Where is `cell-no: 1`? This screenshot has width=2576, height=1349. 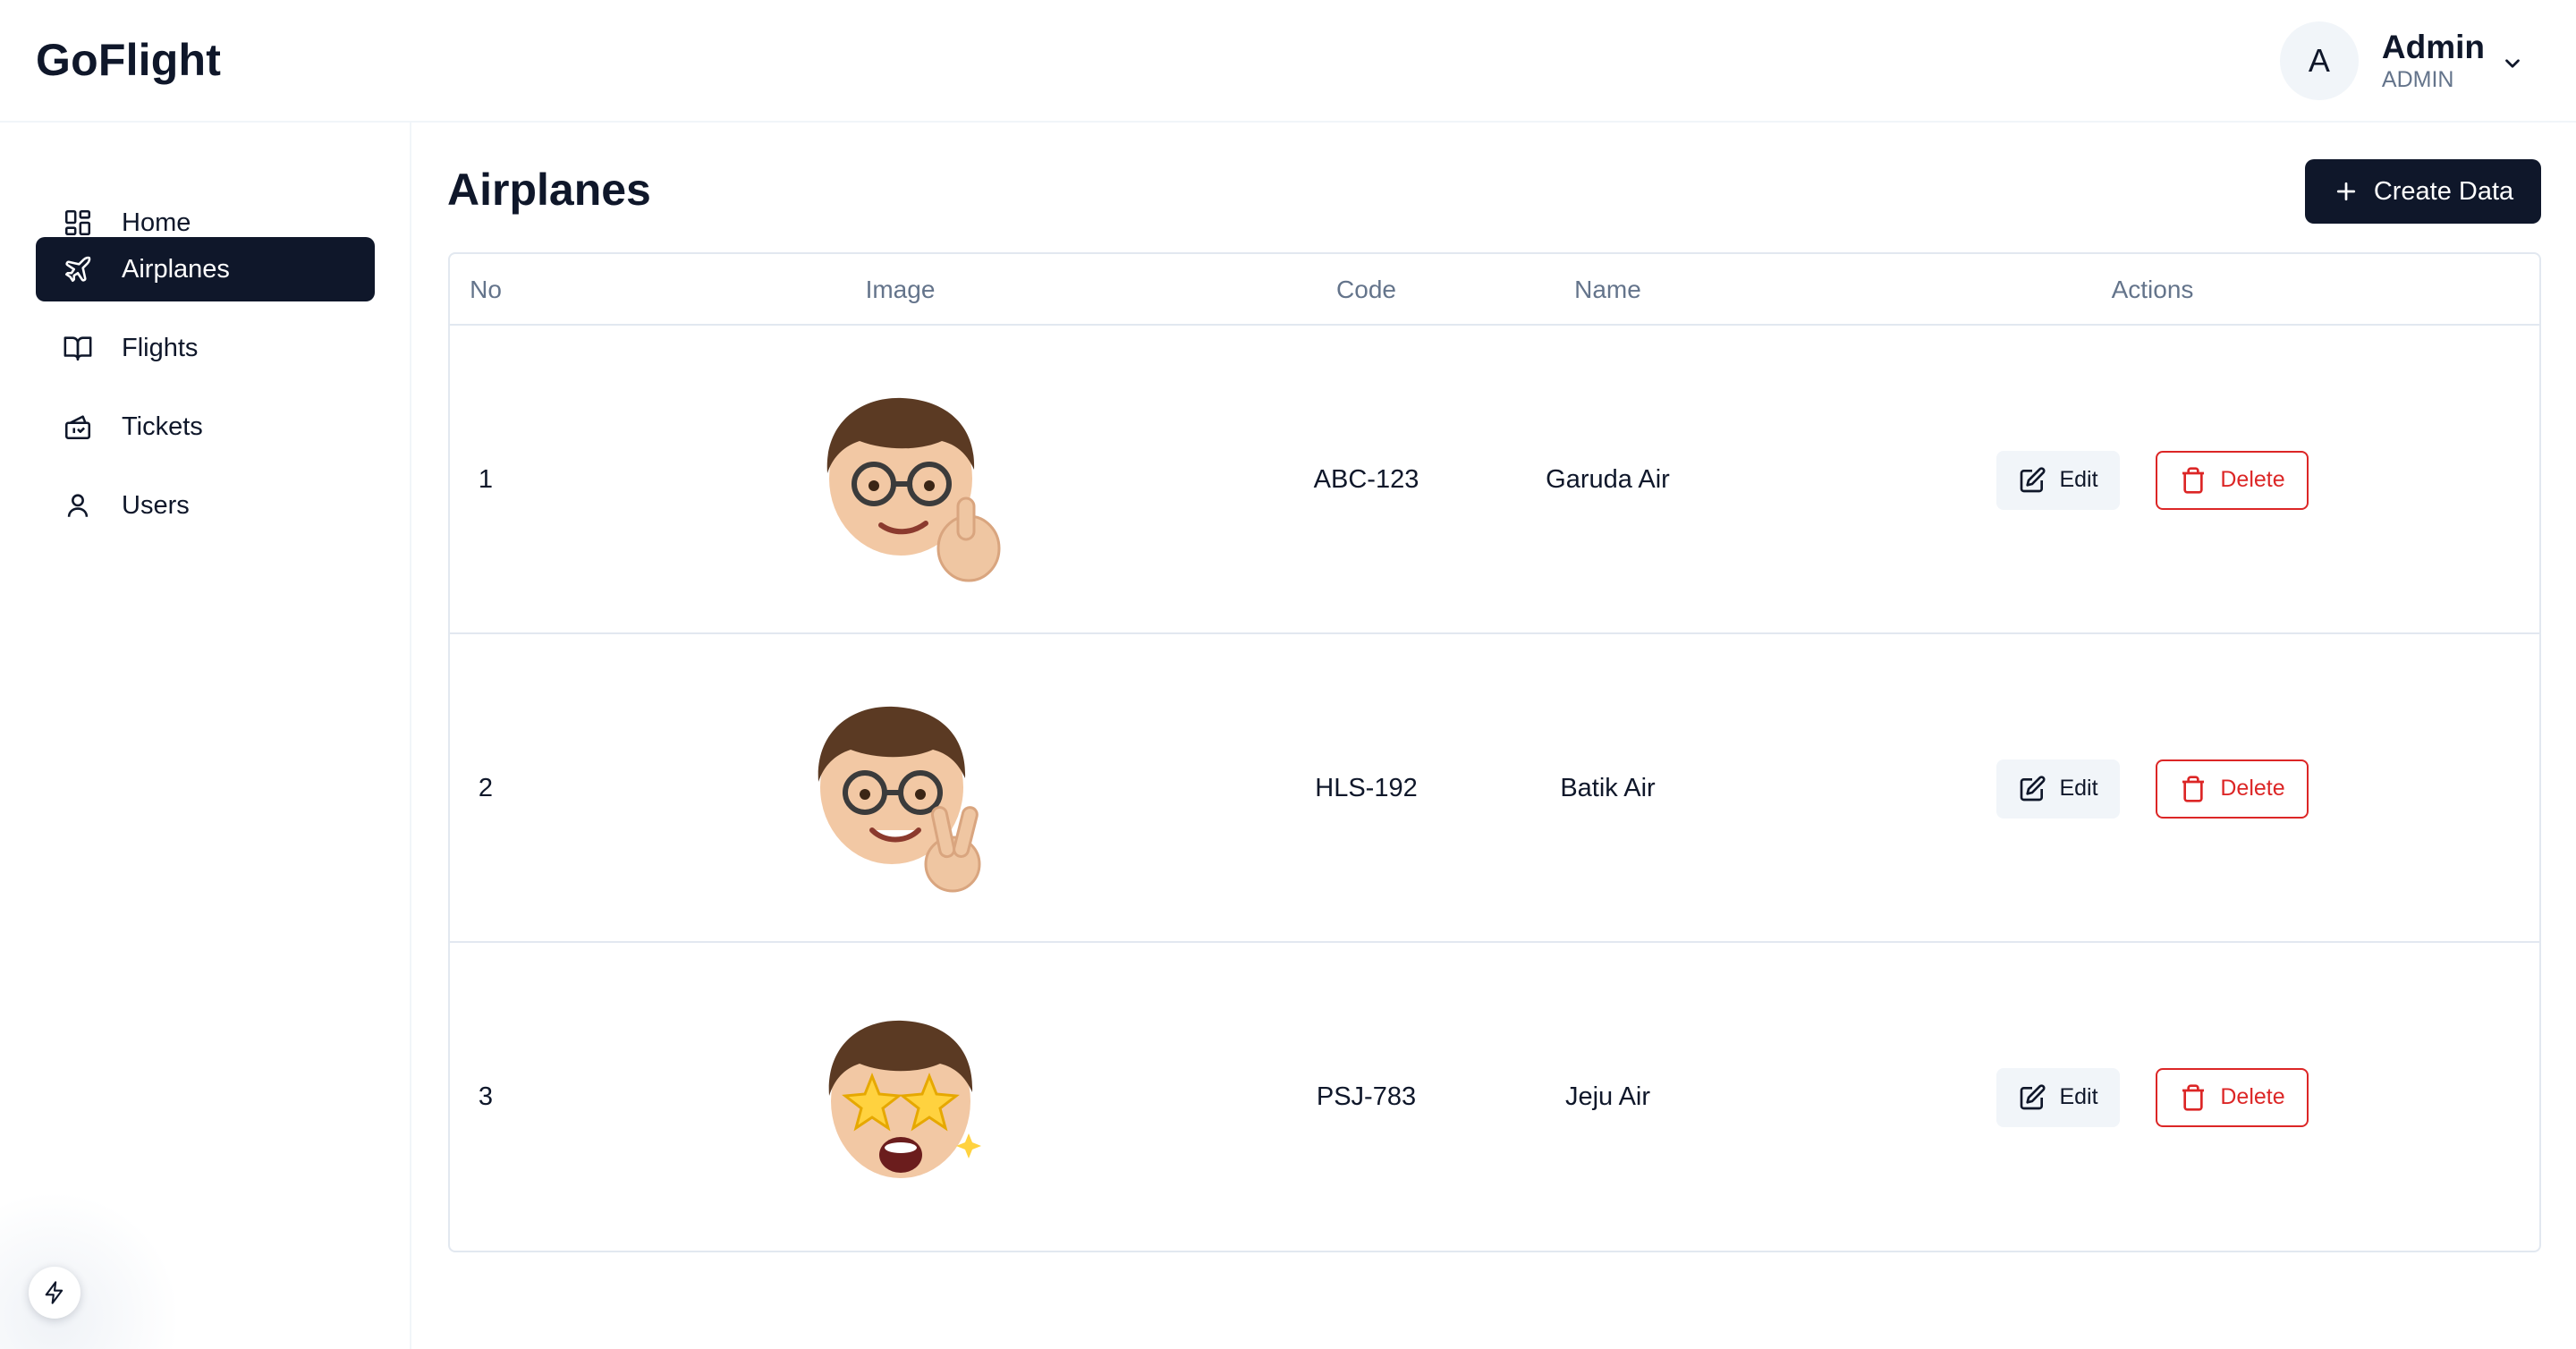 cell-no: 1 is located at coordinates (486, 479).